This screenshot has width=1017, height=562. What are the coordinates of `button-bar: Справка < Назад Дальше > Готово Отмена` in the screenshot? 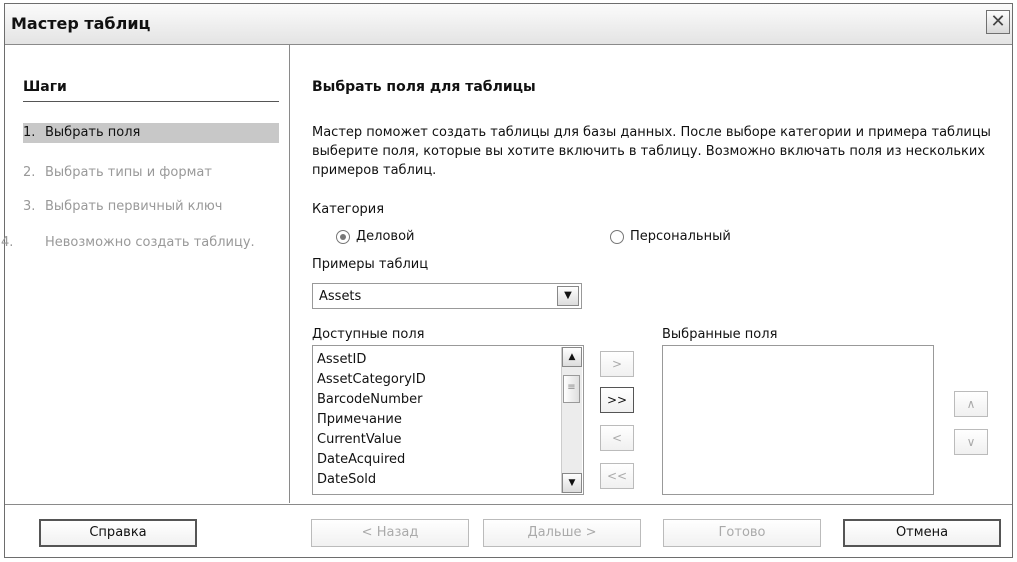 It's located at (508, 531).